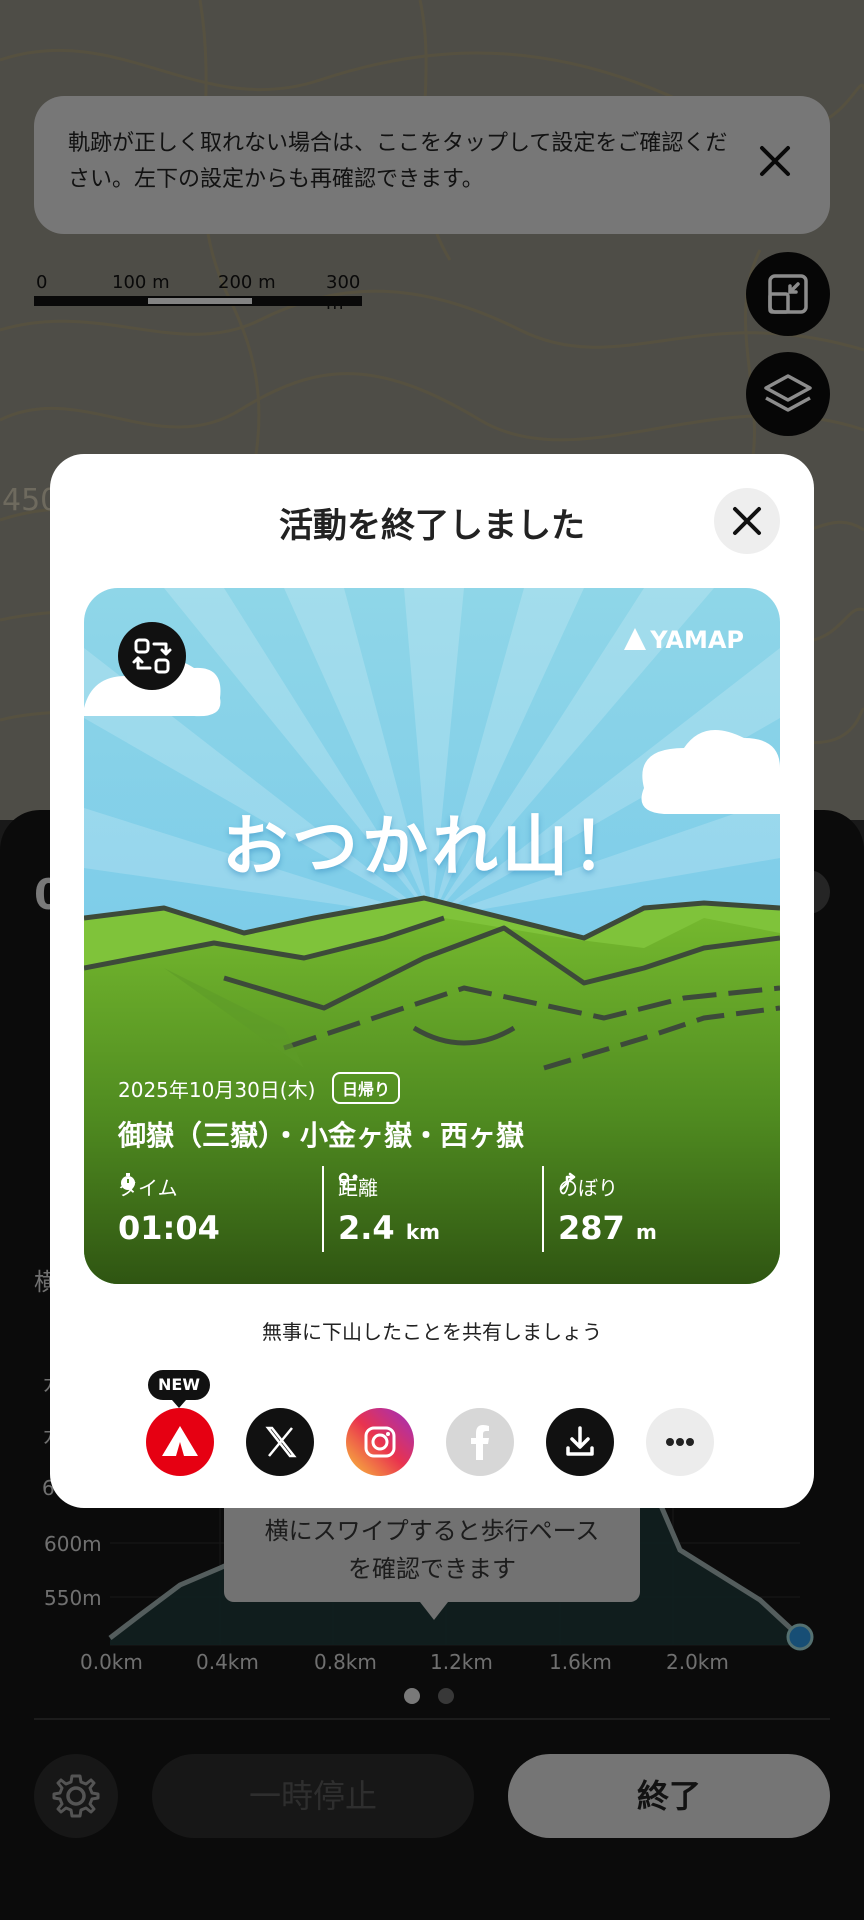 The width and height of the screenshot is (864, 1920). I want to click on ascent-icon, so click(567, 1181).